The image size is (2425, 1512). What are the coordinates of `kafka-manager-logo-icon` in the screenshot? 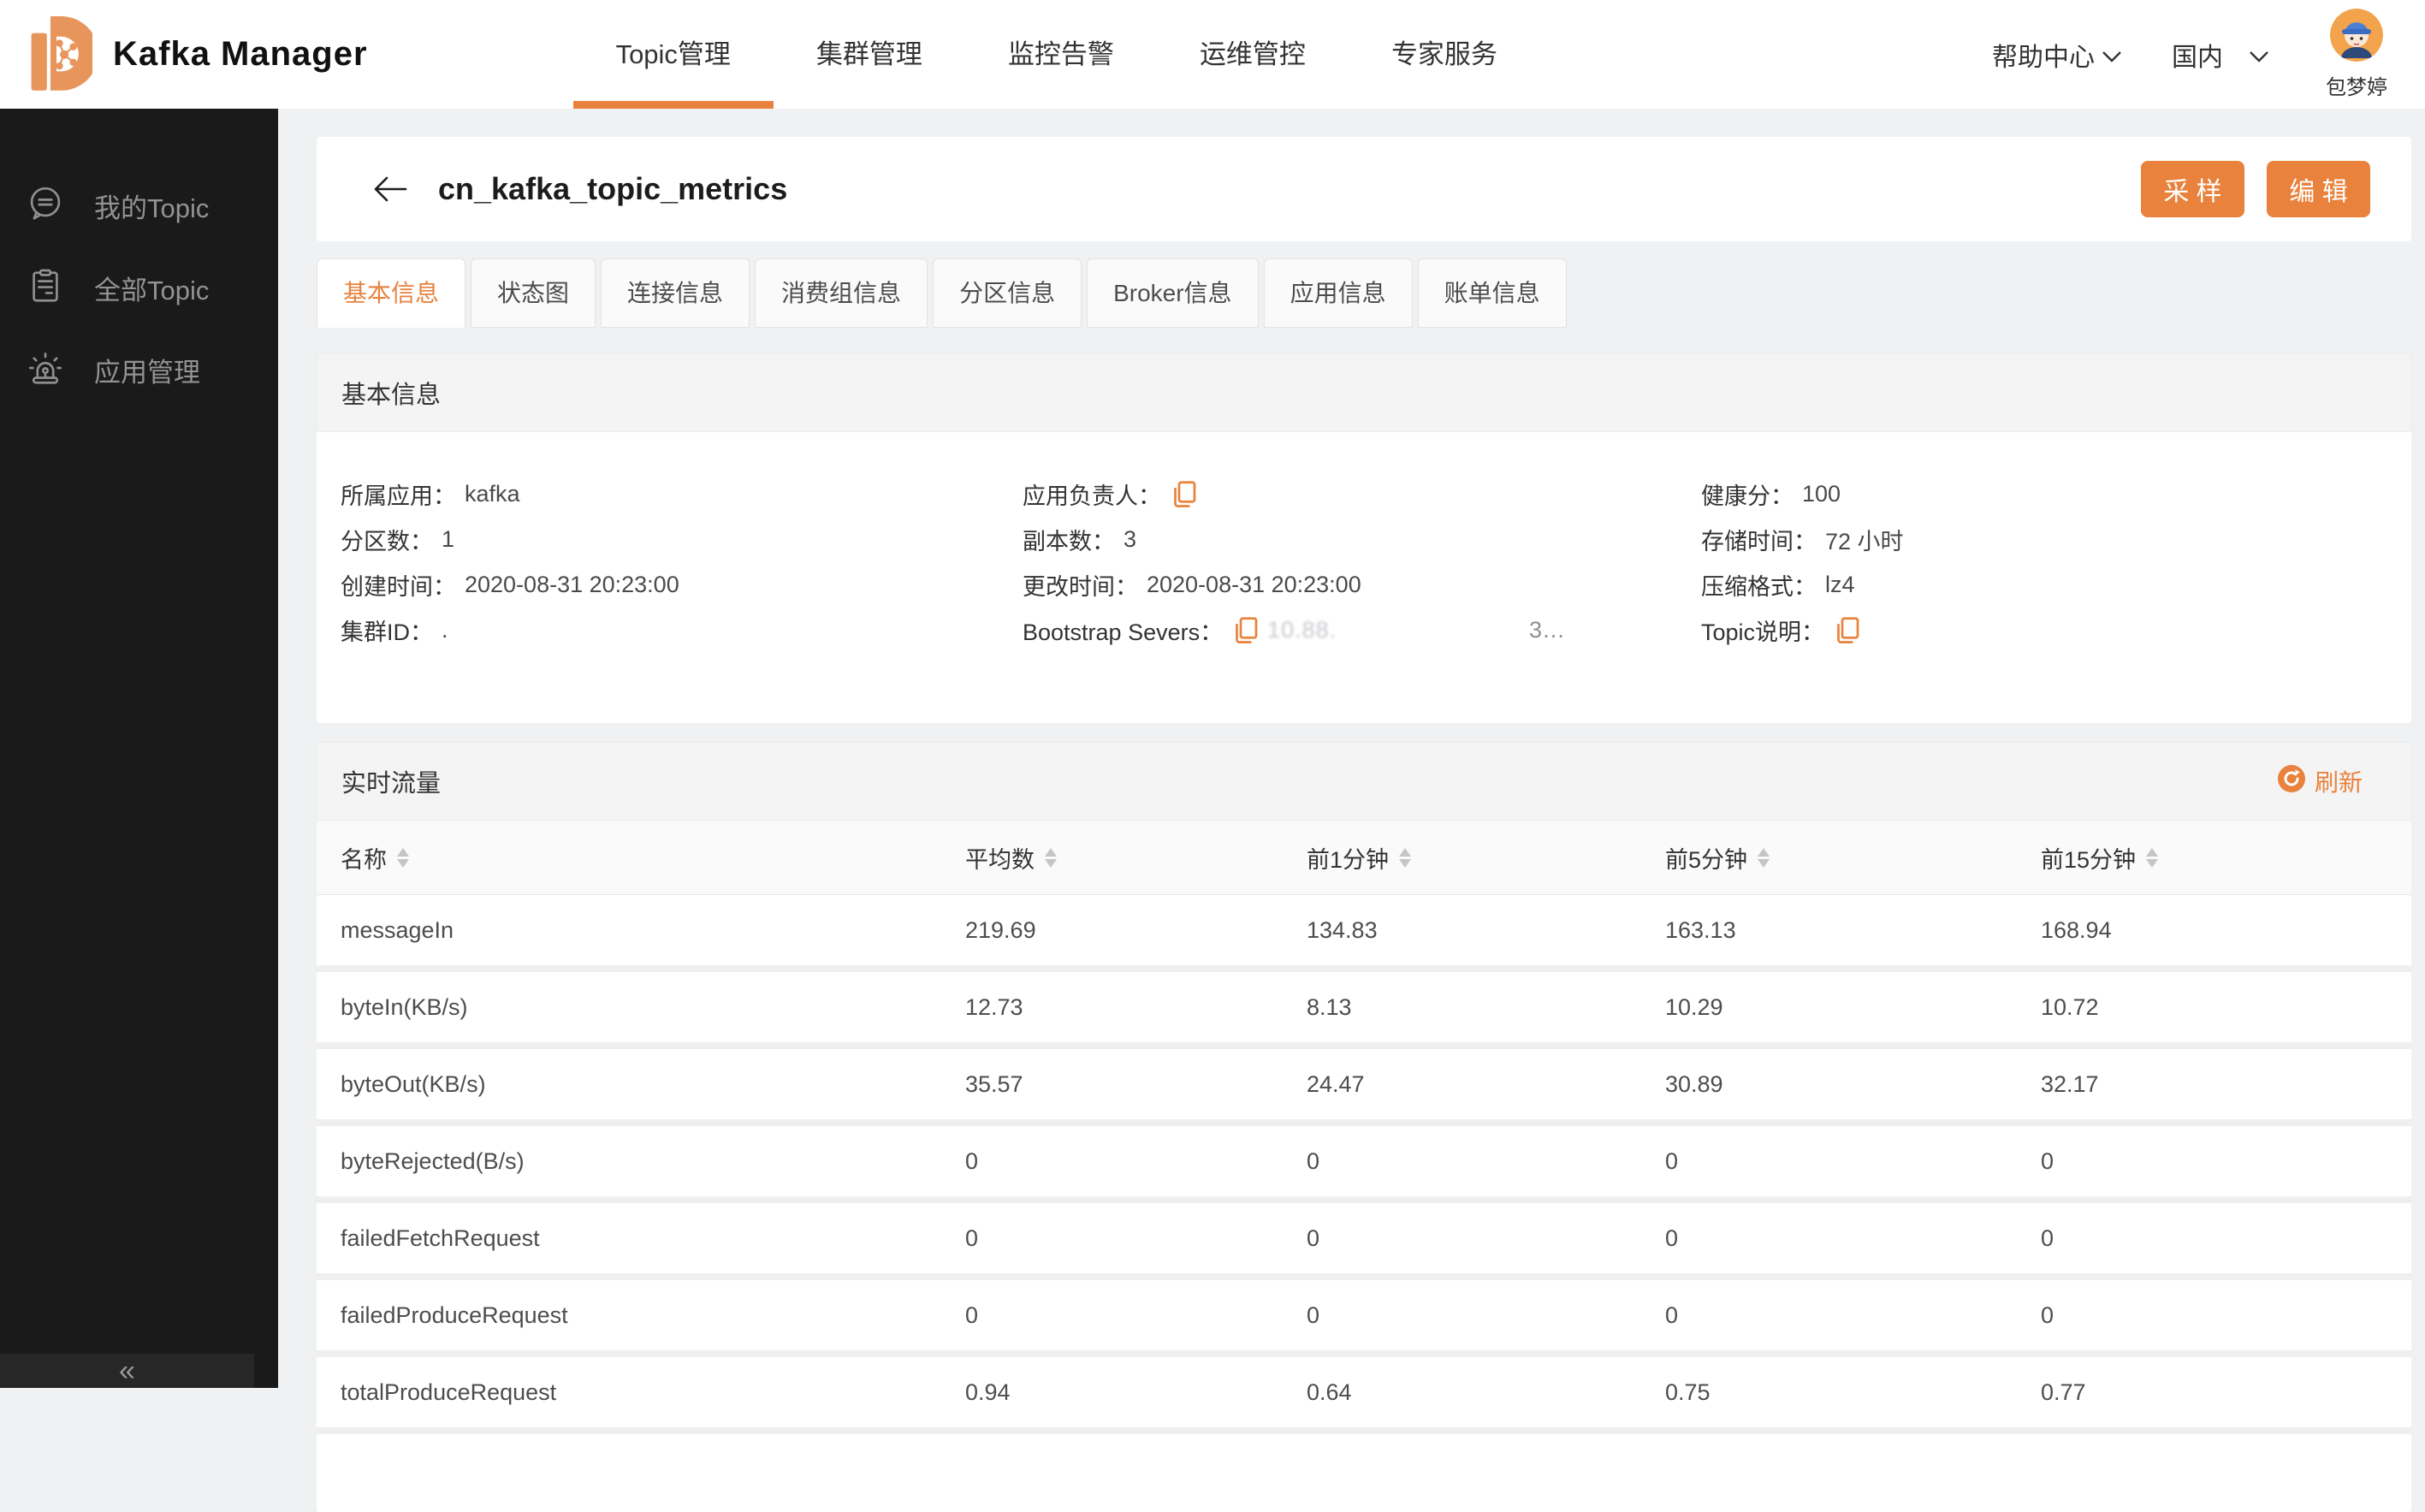 It's located at (59, 54).